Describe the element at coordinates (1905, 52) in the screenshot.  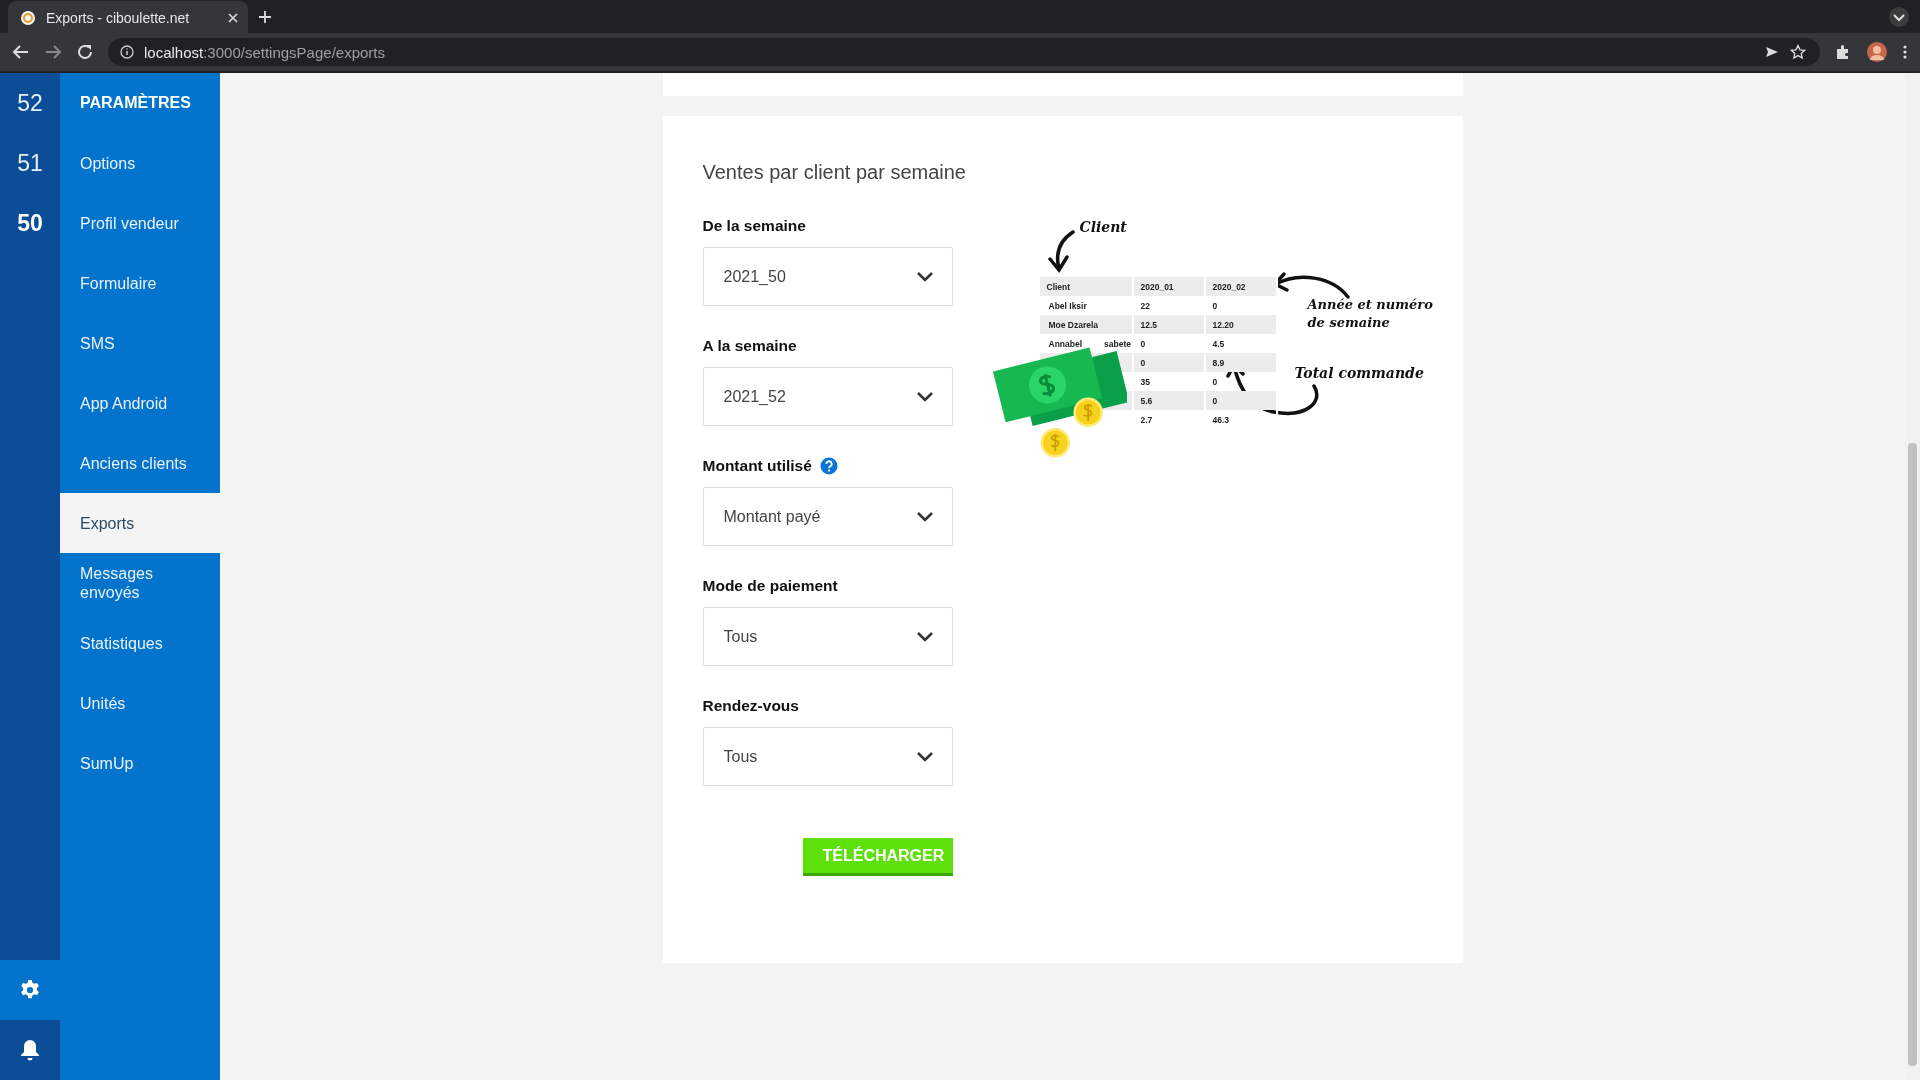
I see `menu-icon` at that location.